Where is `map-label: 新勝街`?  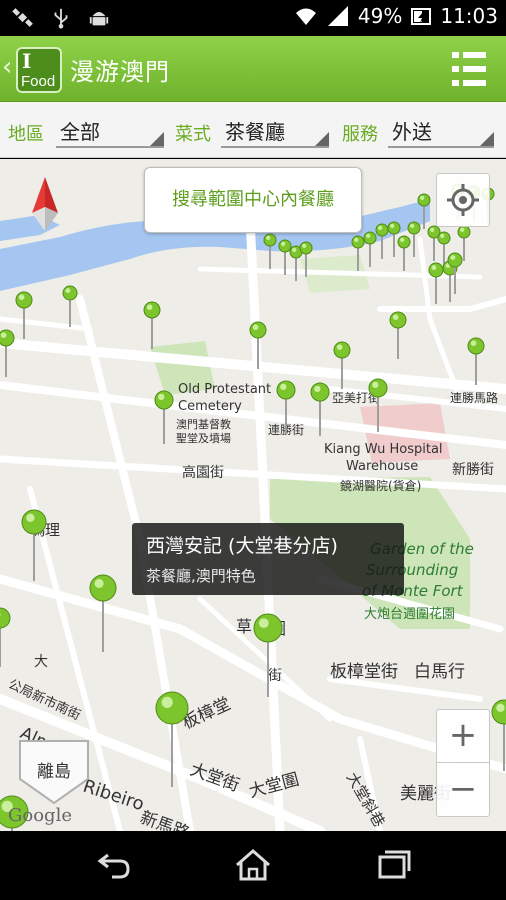
map-label: 新勝街 is located at coordinates (473, 470).